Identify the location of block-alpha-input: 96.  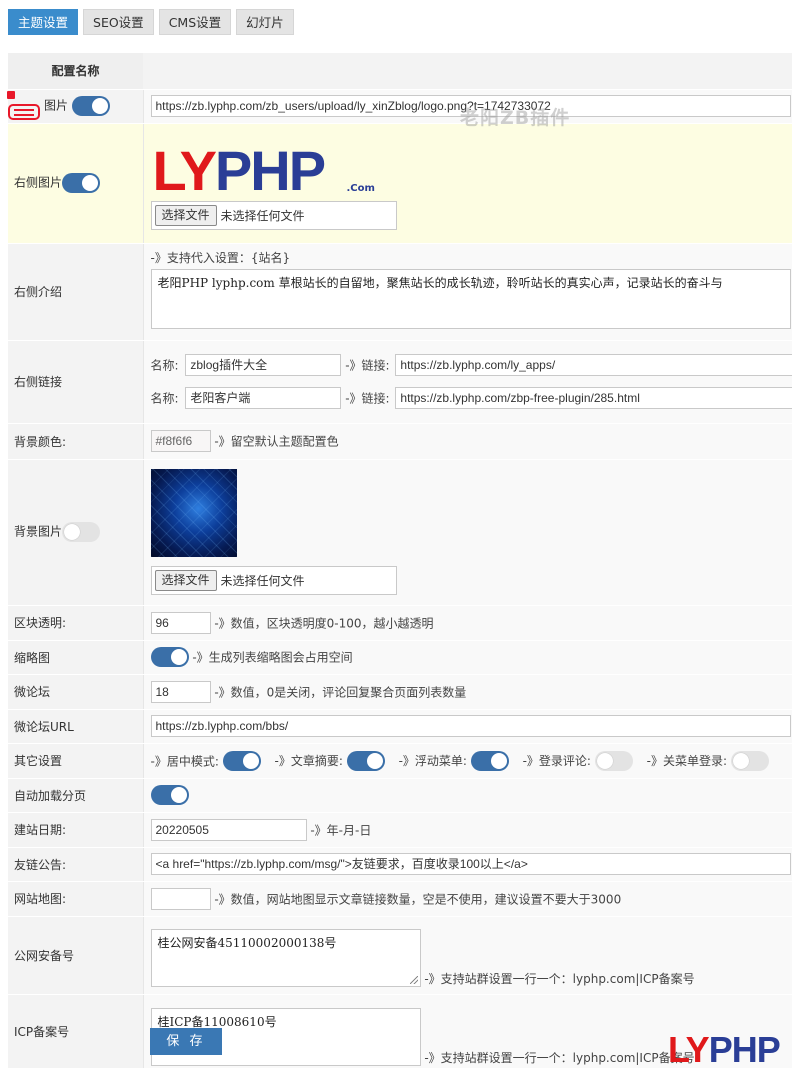
(181, 623).